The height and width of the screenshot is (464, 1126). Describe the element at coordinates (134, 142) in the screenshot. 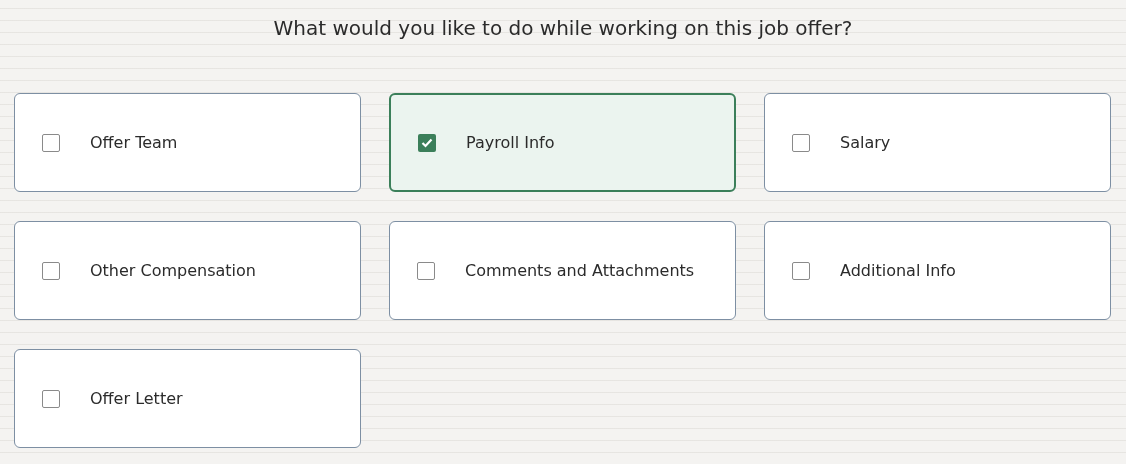

I see `option-label: Offer Team` at that location.